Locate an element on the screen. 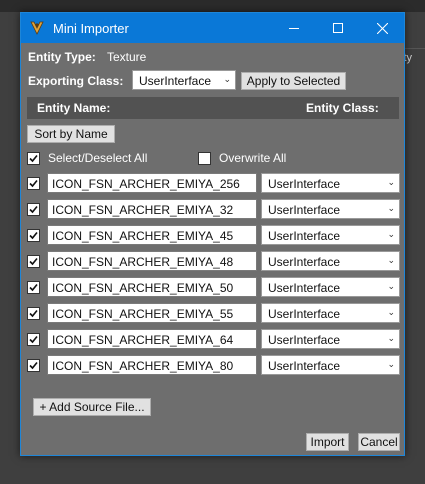 The width and height of the screenshot is (425, 484). entity-name-field: ICON_FSN_ARCHER_EMIYA_32 is located at coordinates (152, 209).